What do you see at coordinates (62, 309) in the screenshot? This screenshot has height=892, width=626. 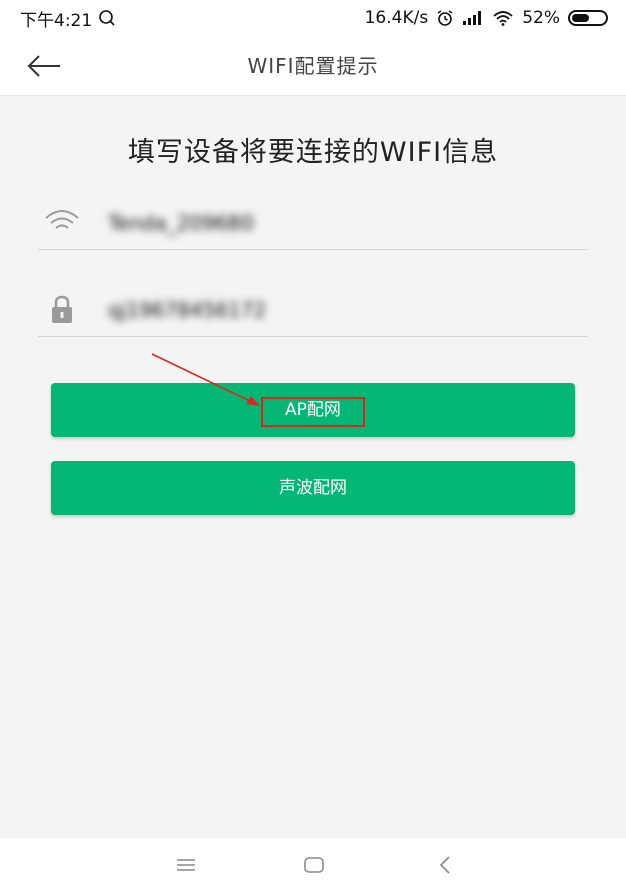 I see `lock-icon` at bounding box center [62, 309].